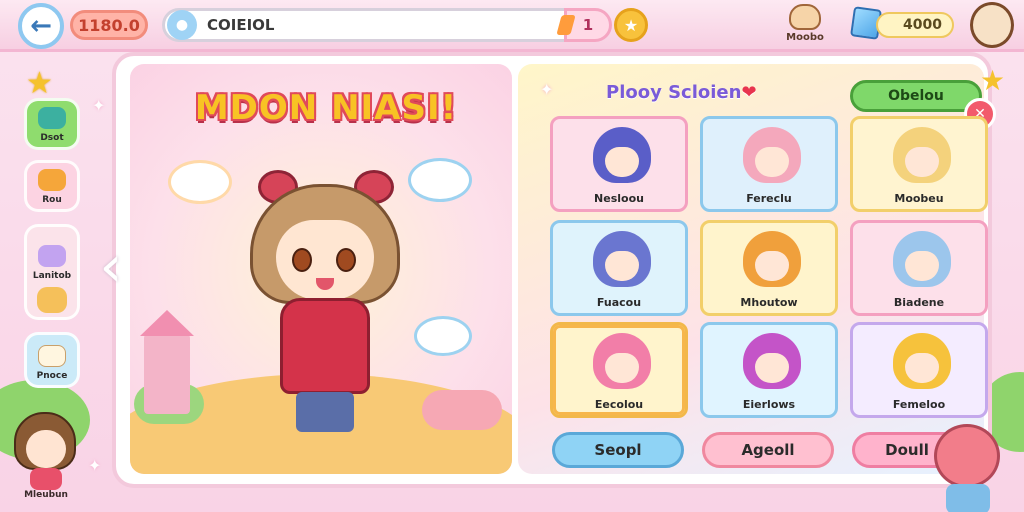  Describe the element at coordinates (618, 450) in the screenshot. I see `action-button-1: Seopl` at that location.